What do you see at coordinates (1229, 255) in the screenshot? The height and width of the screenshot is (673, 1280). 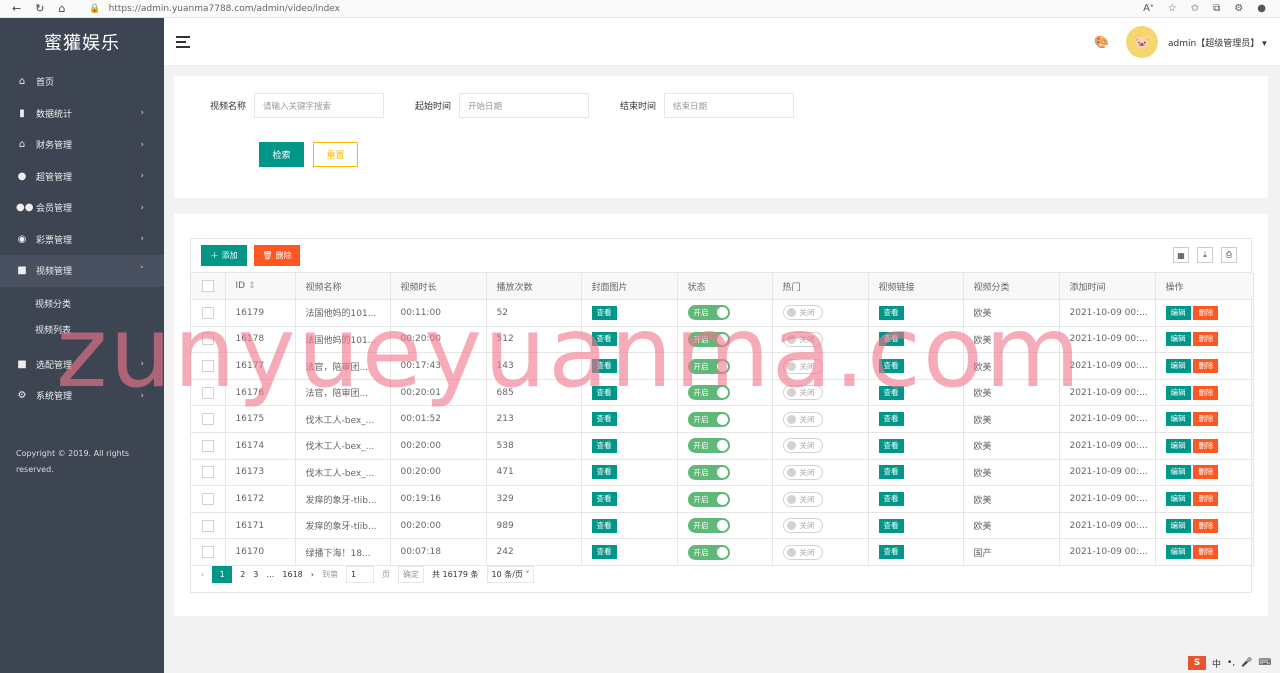 I see `print-icon: ⎙` at bounding box center [1229, 255].